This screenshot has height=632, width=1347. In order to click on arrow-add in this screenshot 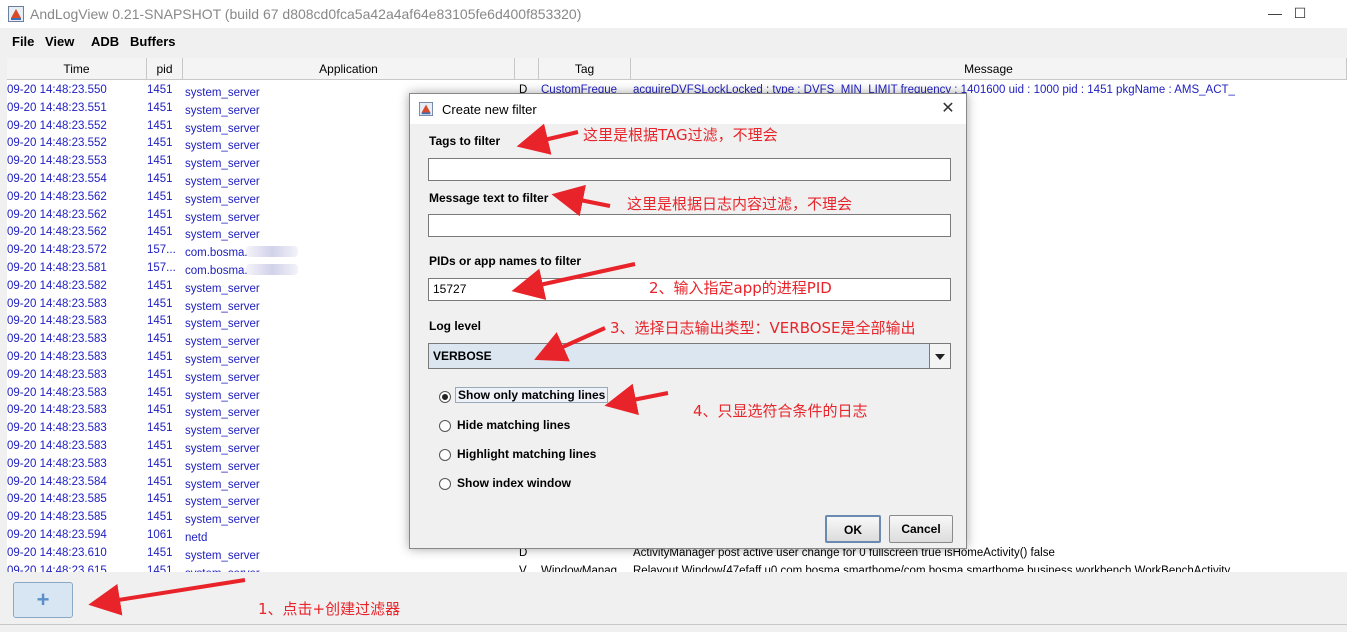, I will do `click(167, 597)`.